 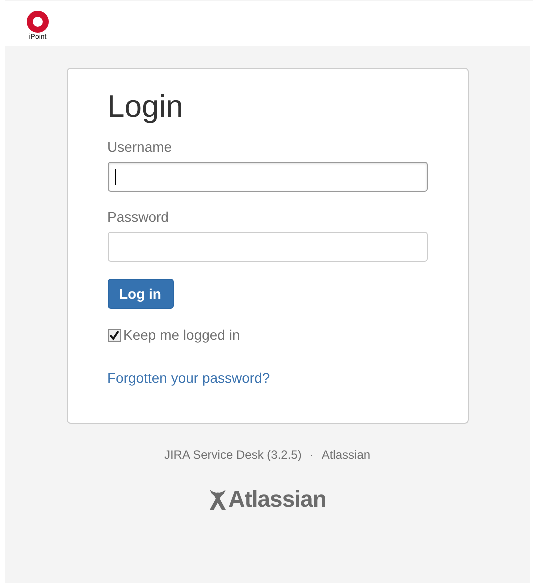 I want to click on figure-icon, so click(x=217, y=499).